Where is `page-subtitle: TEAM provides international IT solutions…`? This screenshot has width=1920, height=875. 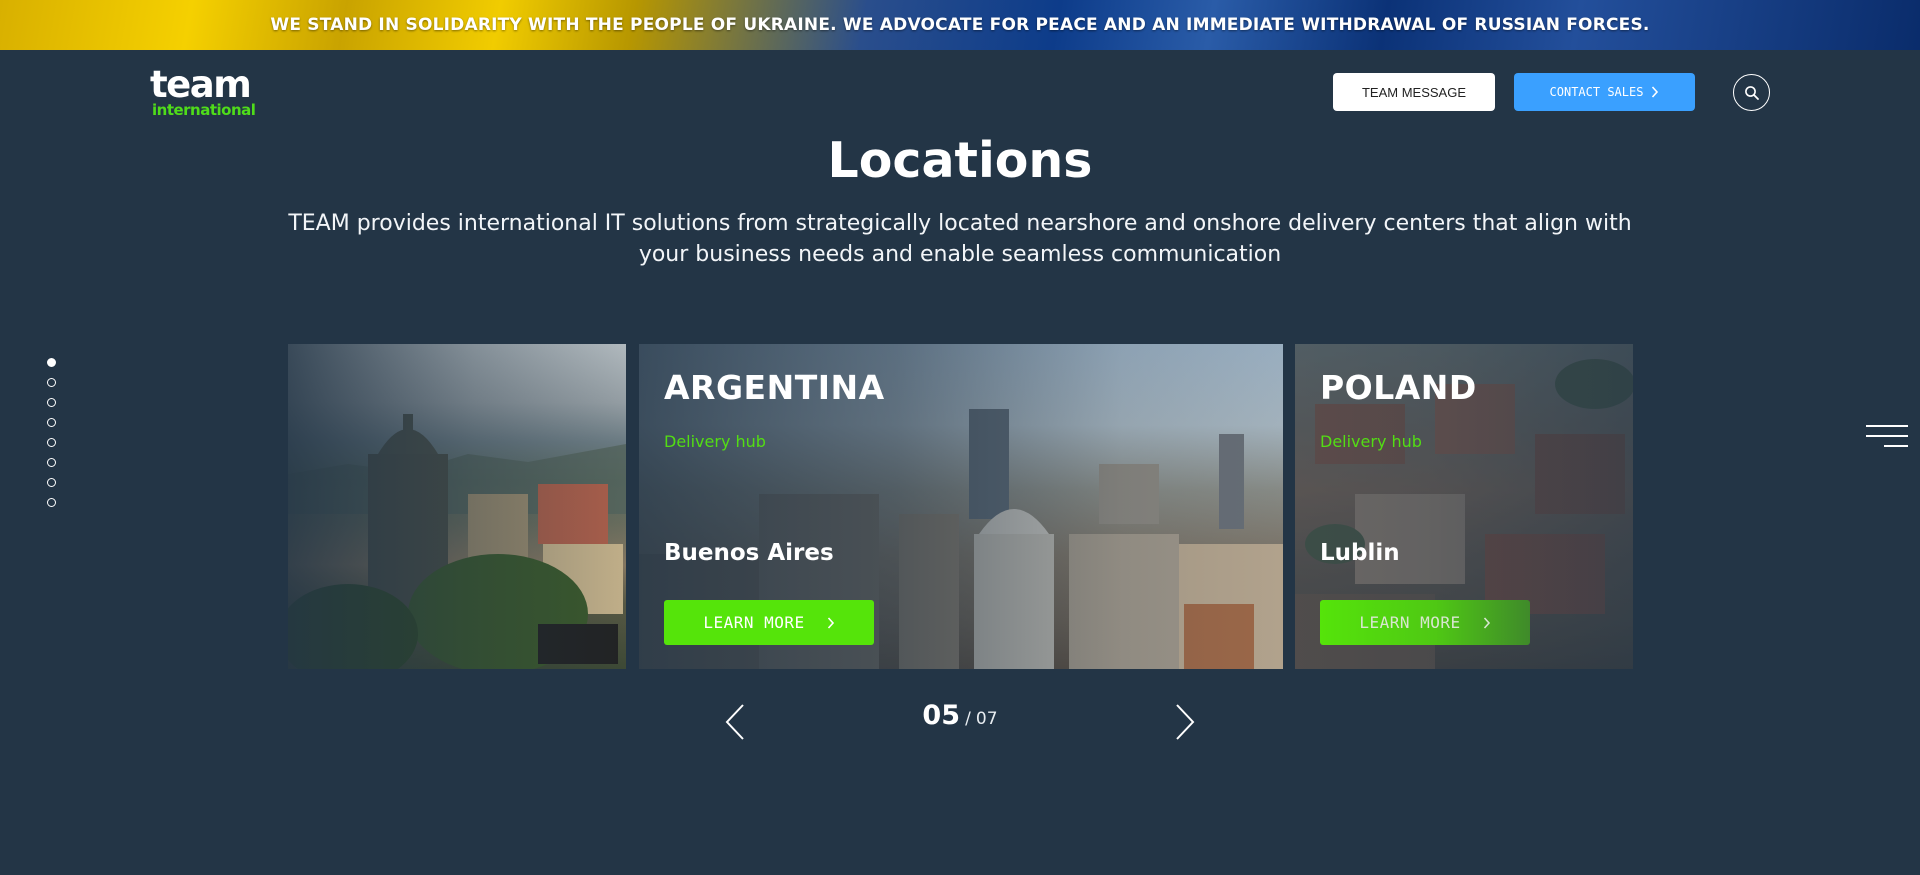
page-subtitle: TEAM provides international IT solutions… is located at coordinates (960, 239).